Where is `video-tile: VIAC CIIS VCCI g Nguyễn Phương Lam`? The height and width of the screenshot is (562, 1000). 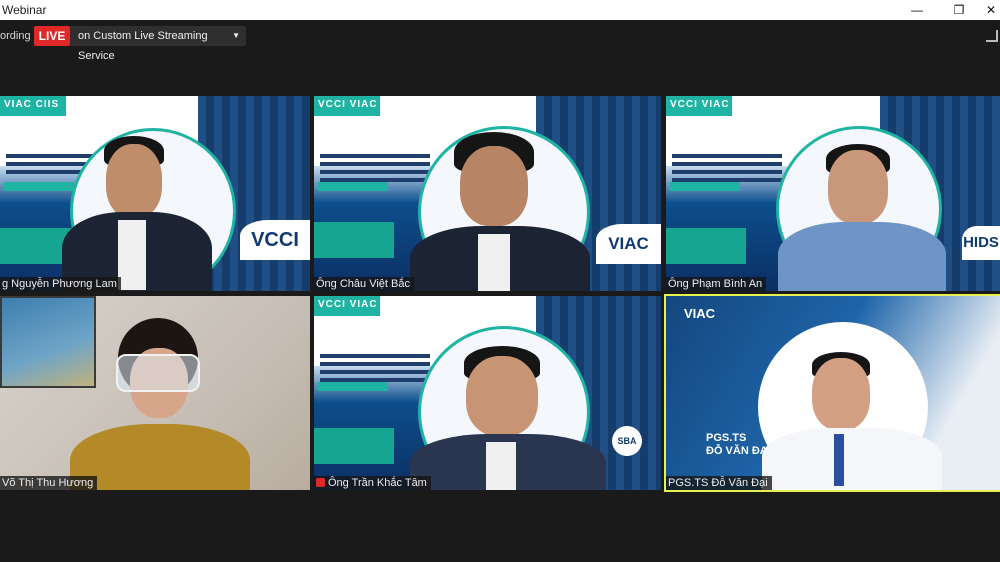 video-tile: VIAC CIIS VCCI g Nguyễn Phương Lam is located at coordinates (155, 193).